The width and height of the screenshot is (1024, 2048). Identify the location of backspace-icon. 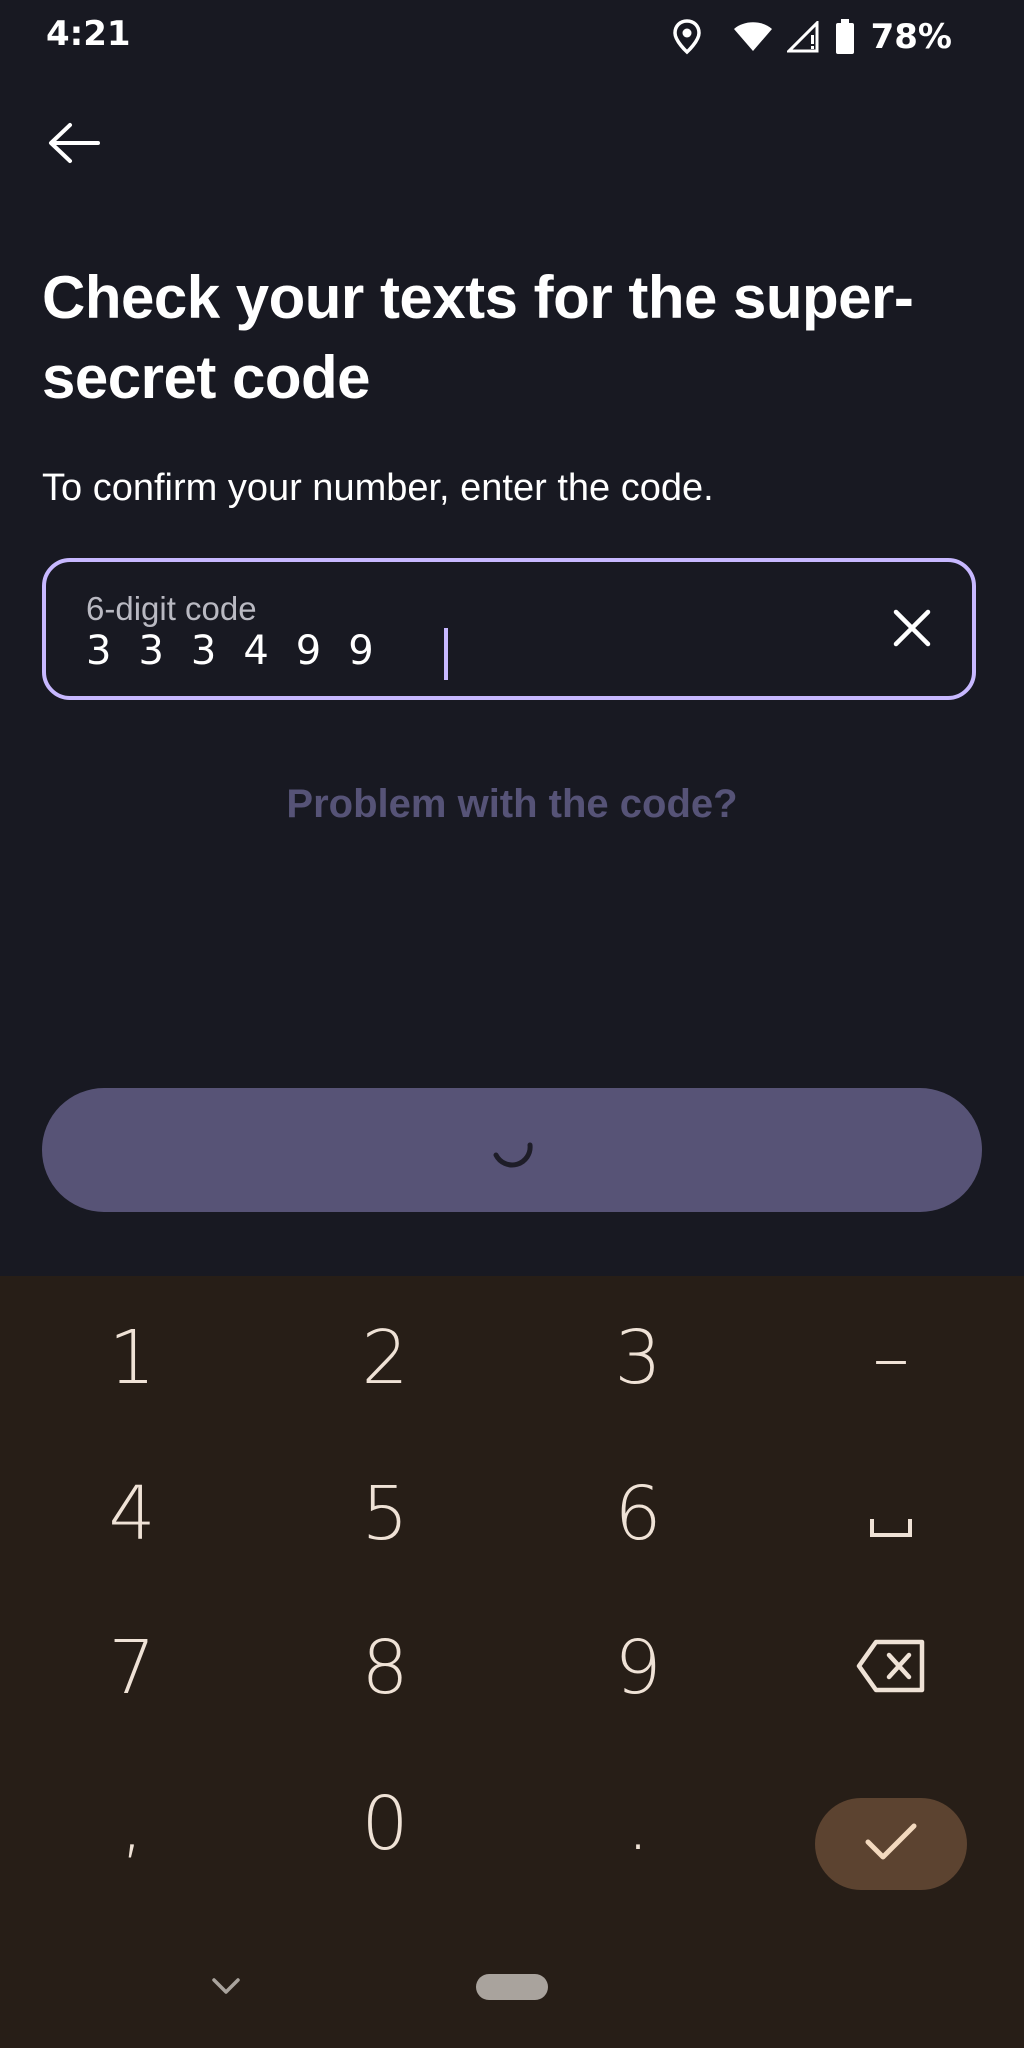
(891, 1668).